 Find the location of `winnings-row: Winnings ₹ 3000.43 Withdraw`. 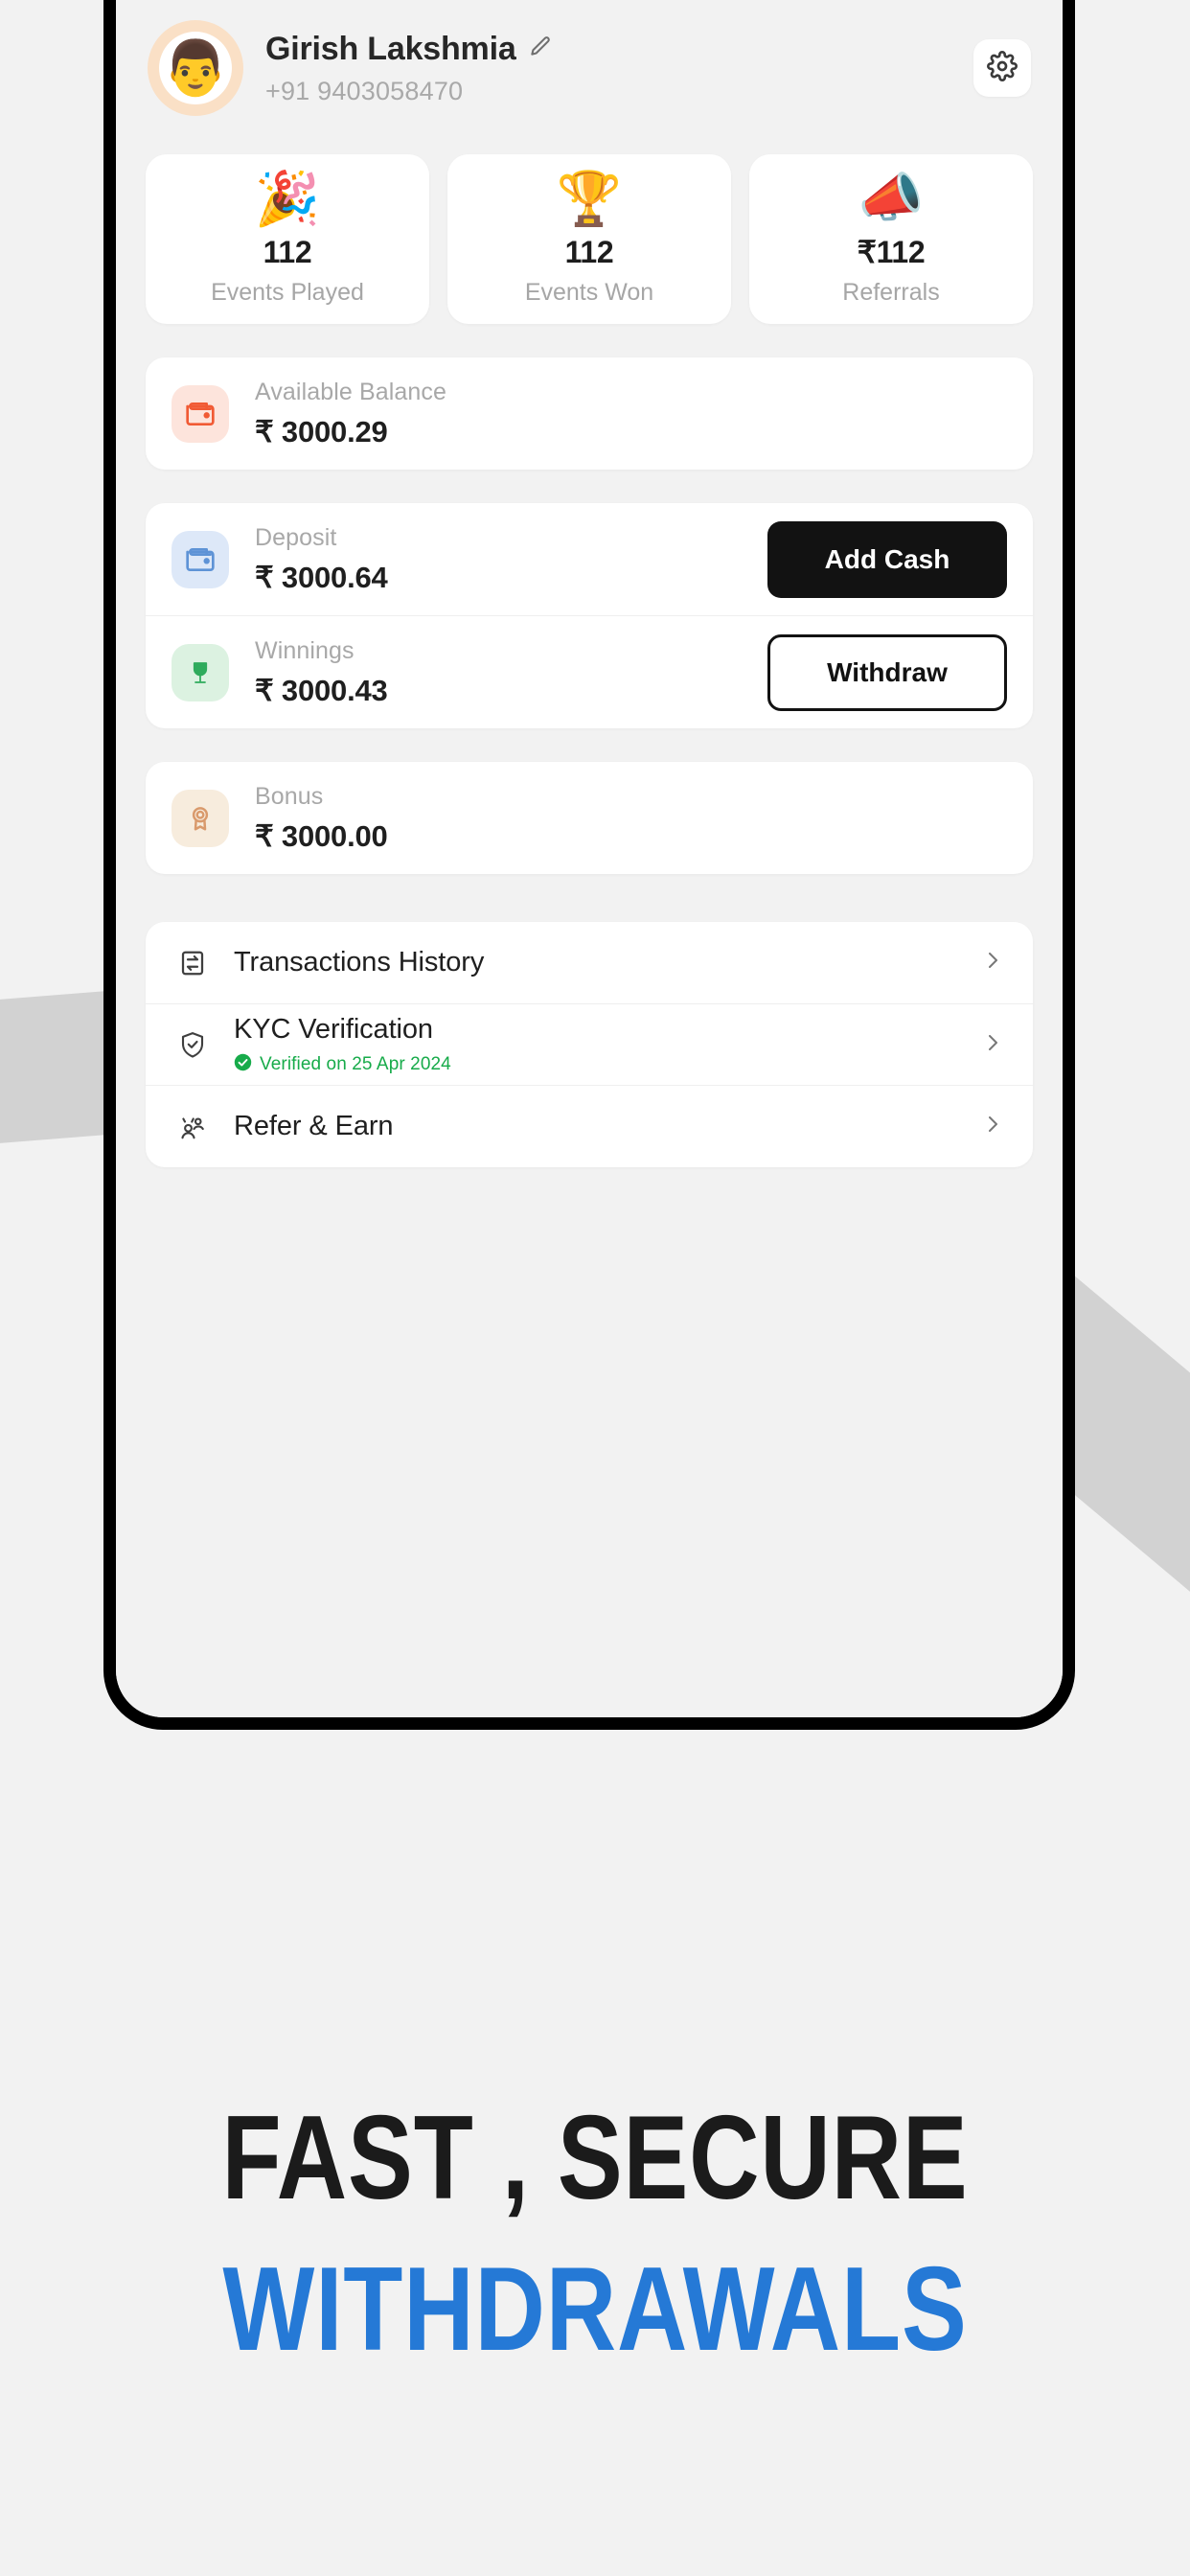

winnings-row: Winnings ₹ 3000.43 Withdraw is located at coordinates (590, 672).